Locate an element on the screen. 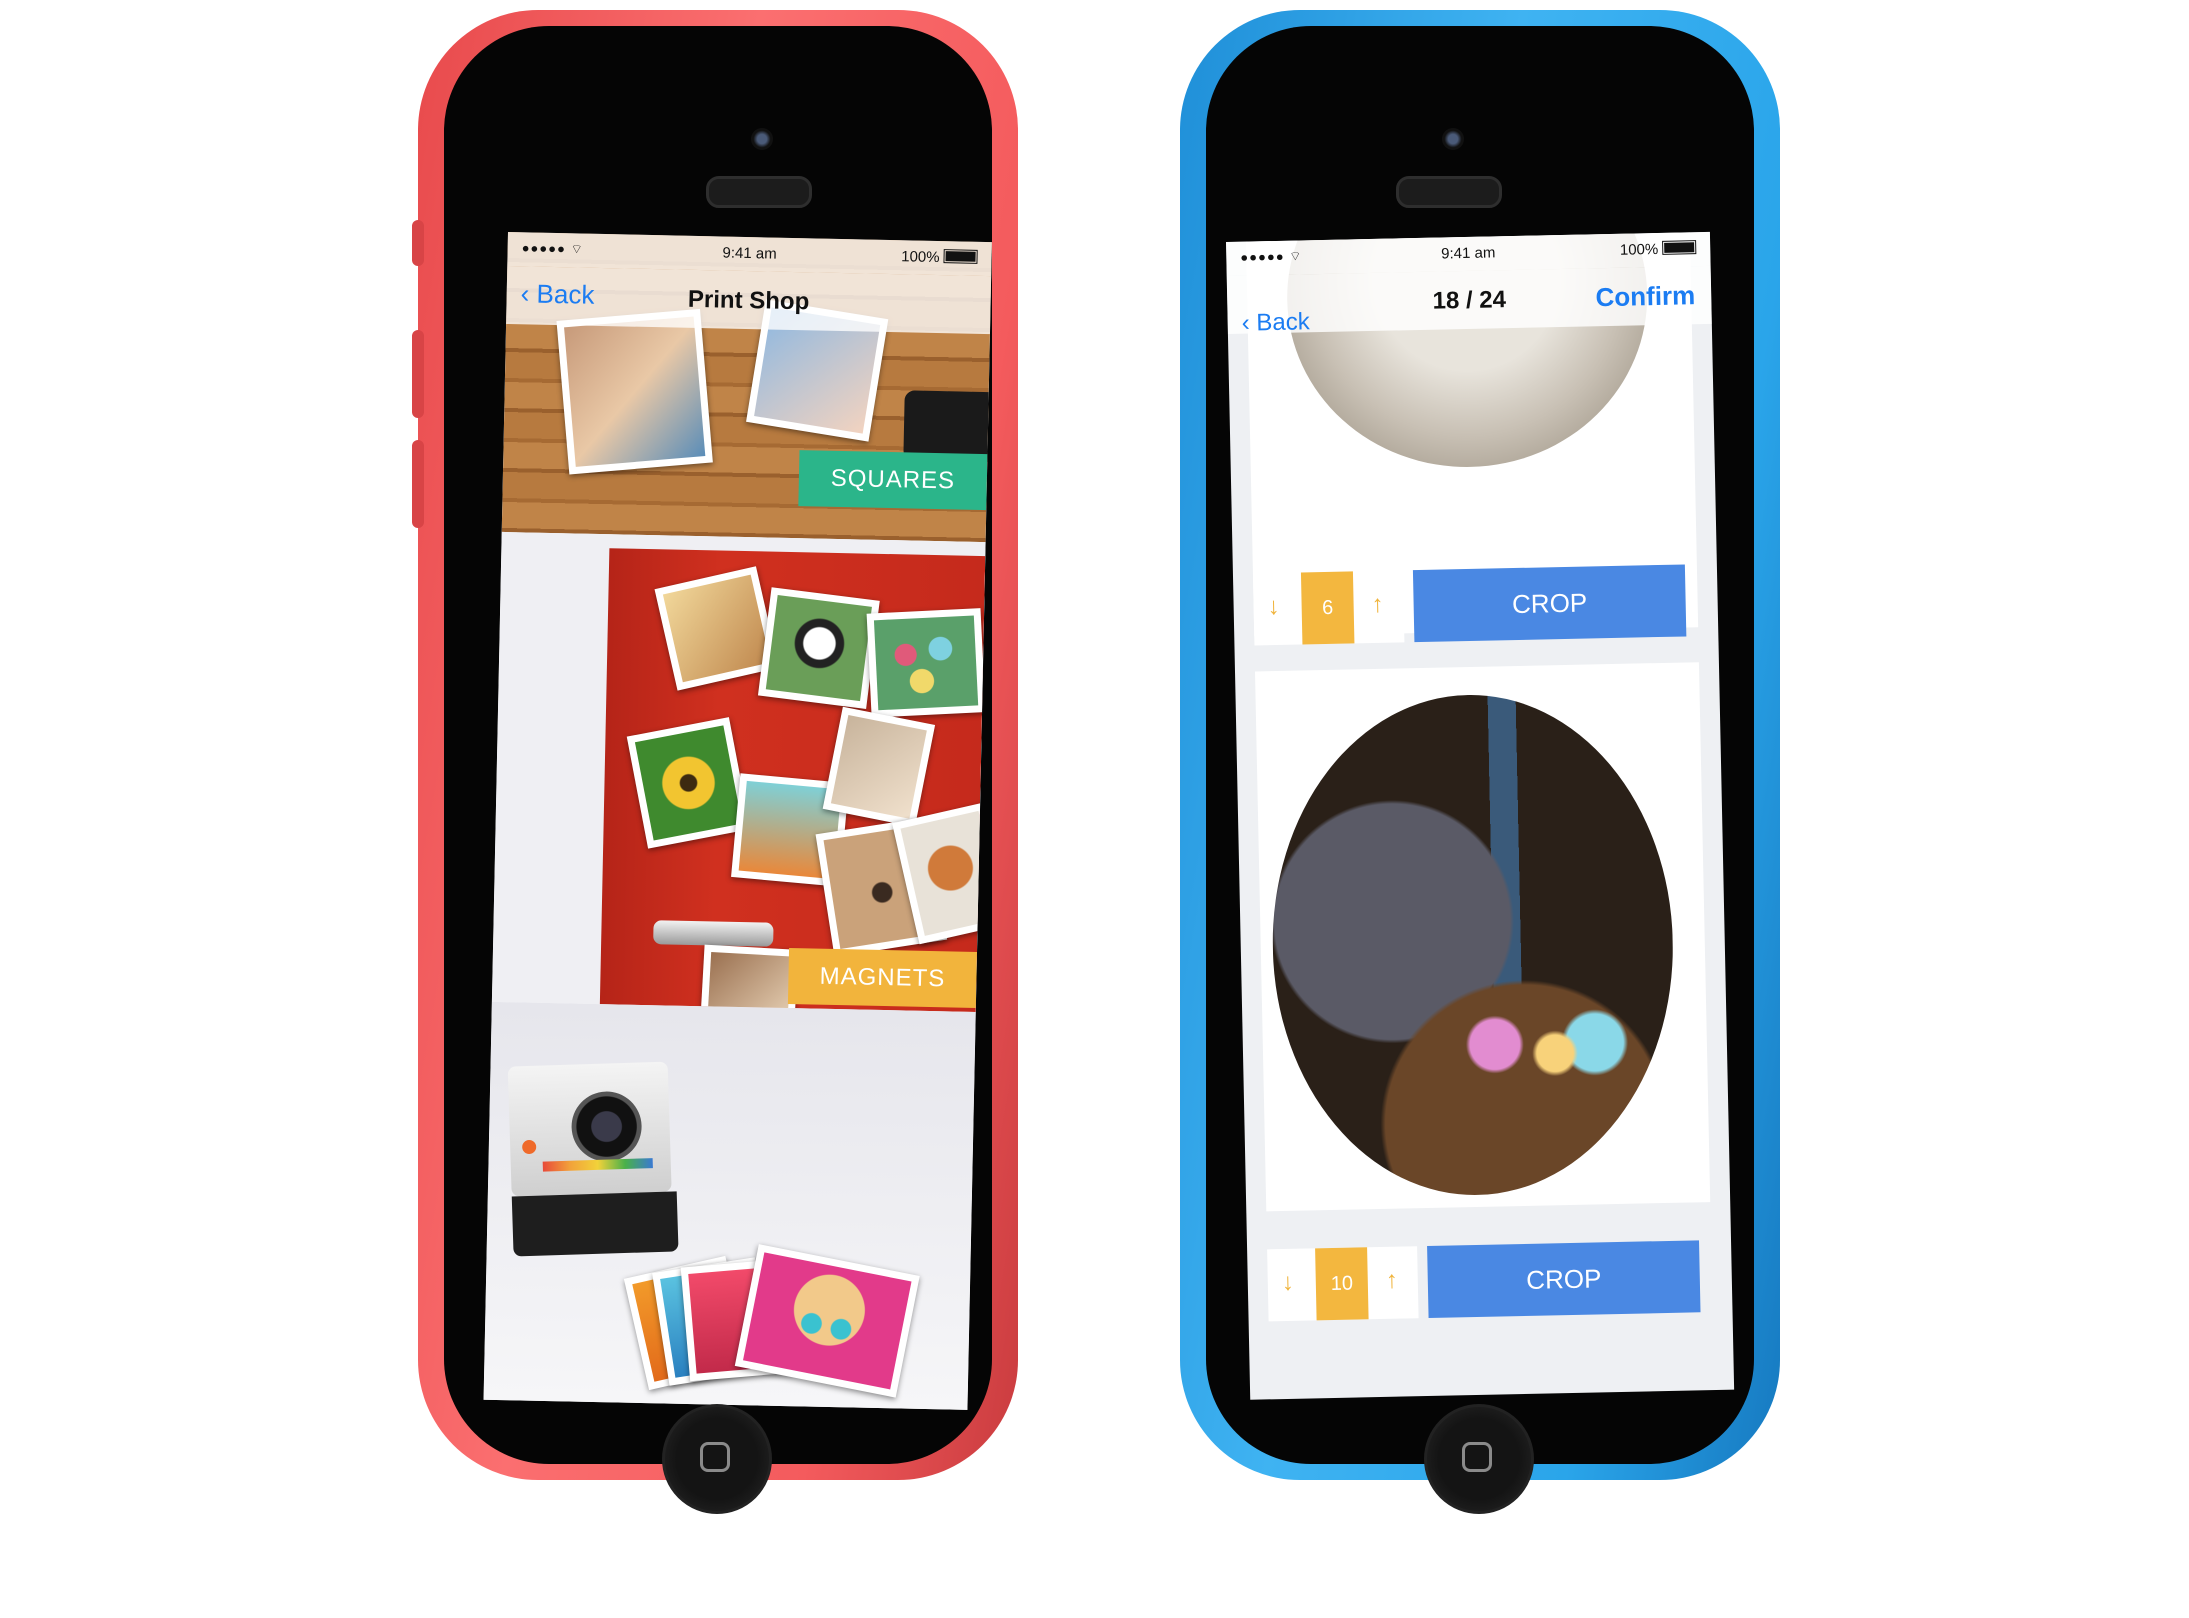 Image resolution: width=2189 pixels, height=1618 pixels. quantity-stepper: ↓ 6 ↑ is located at coordinates (1328, 608).